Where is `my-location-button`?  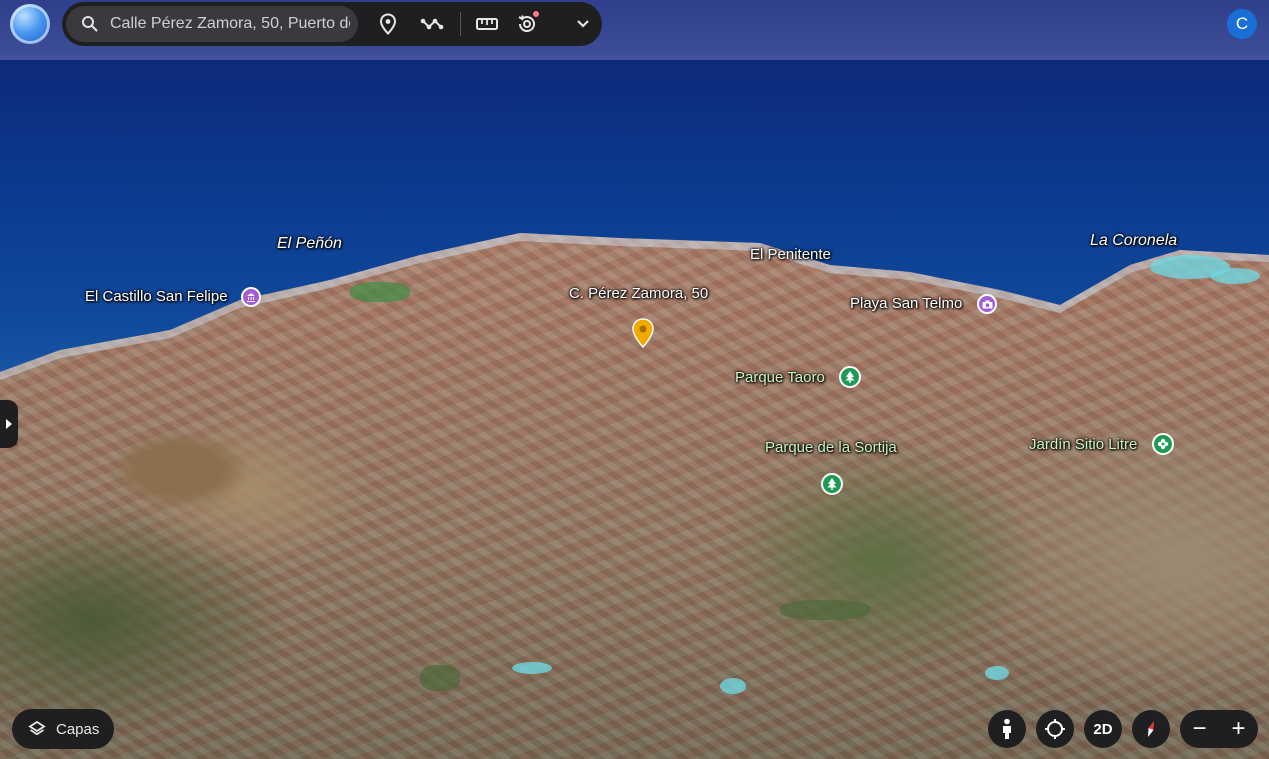
my-location-button is located at coordinates (1055, 729).